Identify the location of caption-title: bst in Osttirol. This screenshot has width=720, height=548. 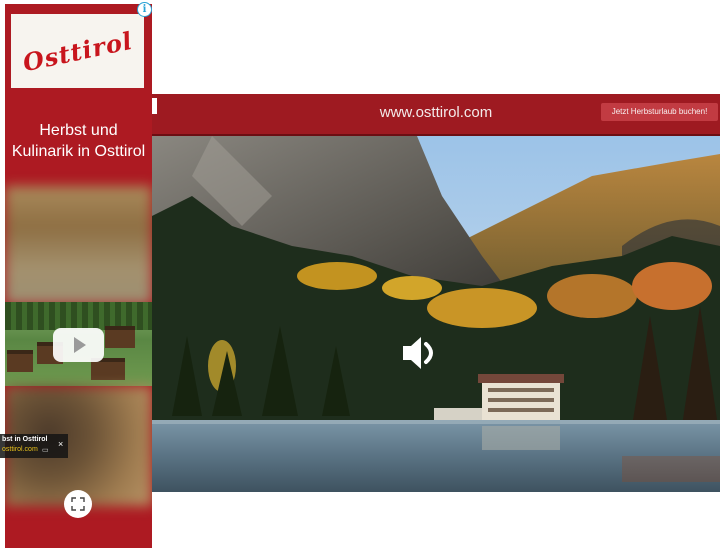
(25, 439).